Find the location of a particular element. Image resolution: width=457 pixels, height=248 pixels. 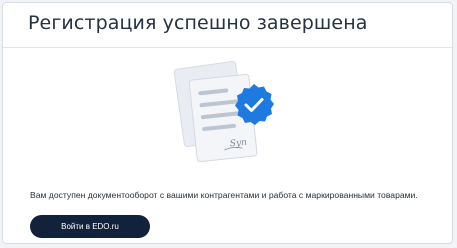

header-divider is located at coordinates (227, 47).